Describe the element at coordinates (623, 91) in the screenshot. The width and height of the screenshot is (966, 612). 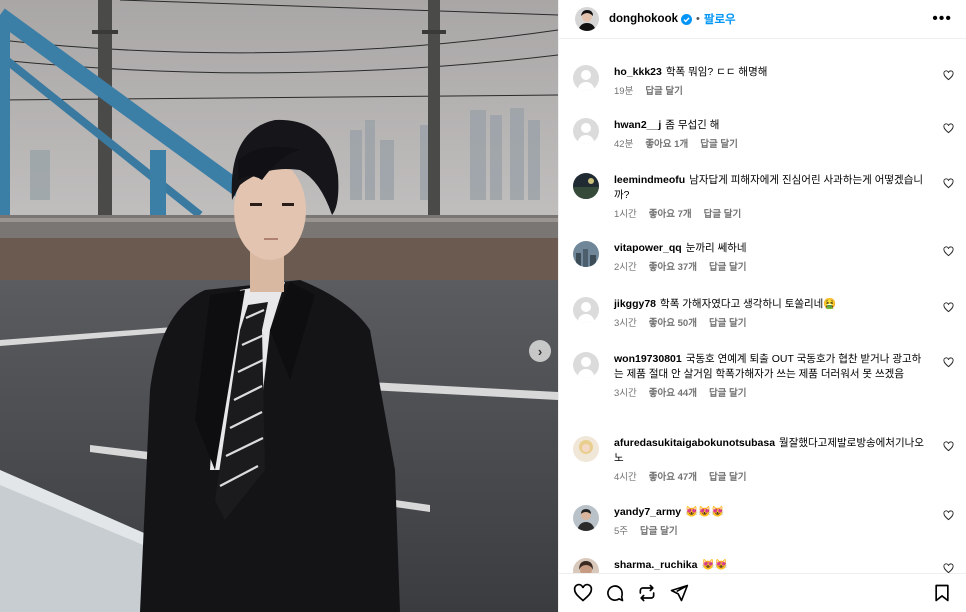
I see `comment-time: 19분` at that location.